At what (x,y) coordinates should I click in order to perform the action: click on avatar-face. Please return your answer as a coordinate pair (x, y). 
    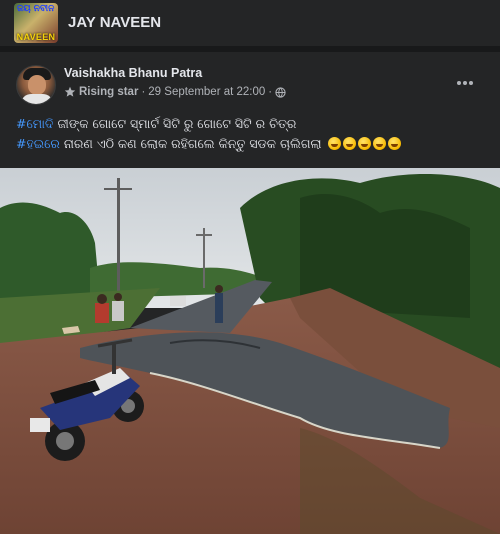
    Looking at the image, I should click on (37, 85).